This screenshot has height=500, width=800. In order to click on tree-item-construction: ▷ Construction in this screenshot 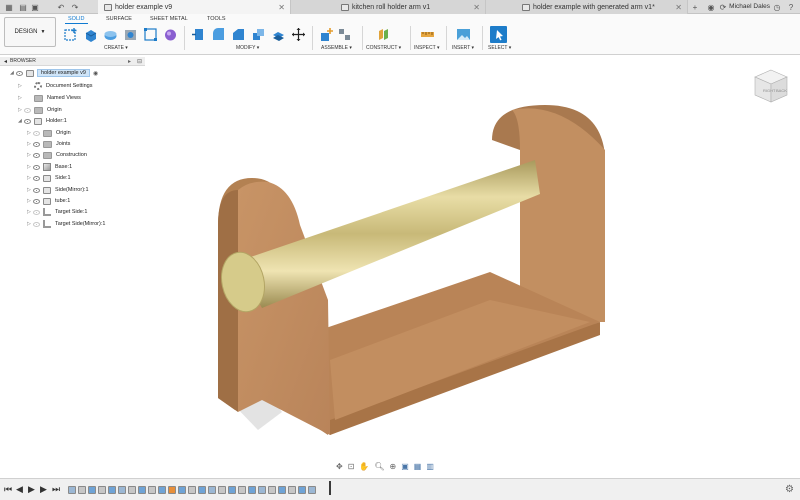, I will do `click(57, 155)`.